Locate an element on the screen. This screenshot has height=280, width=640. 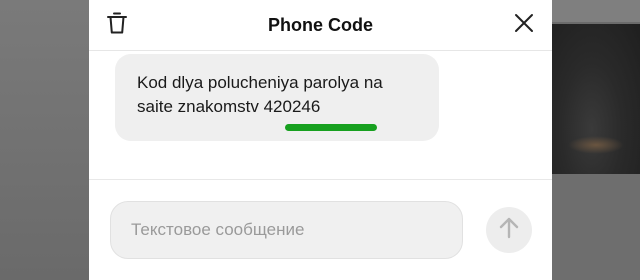
delete-button is located at coordinates (117, 25).